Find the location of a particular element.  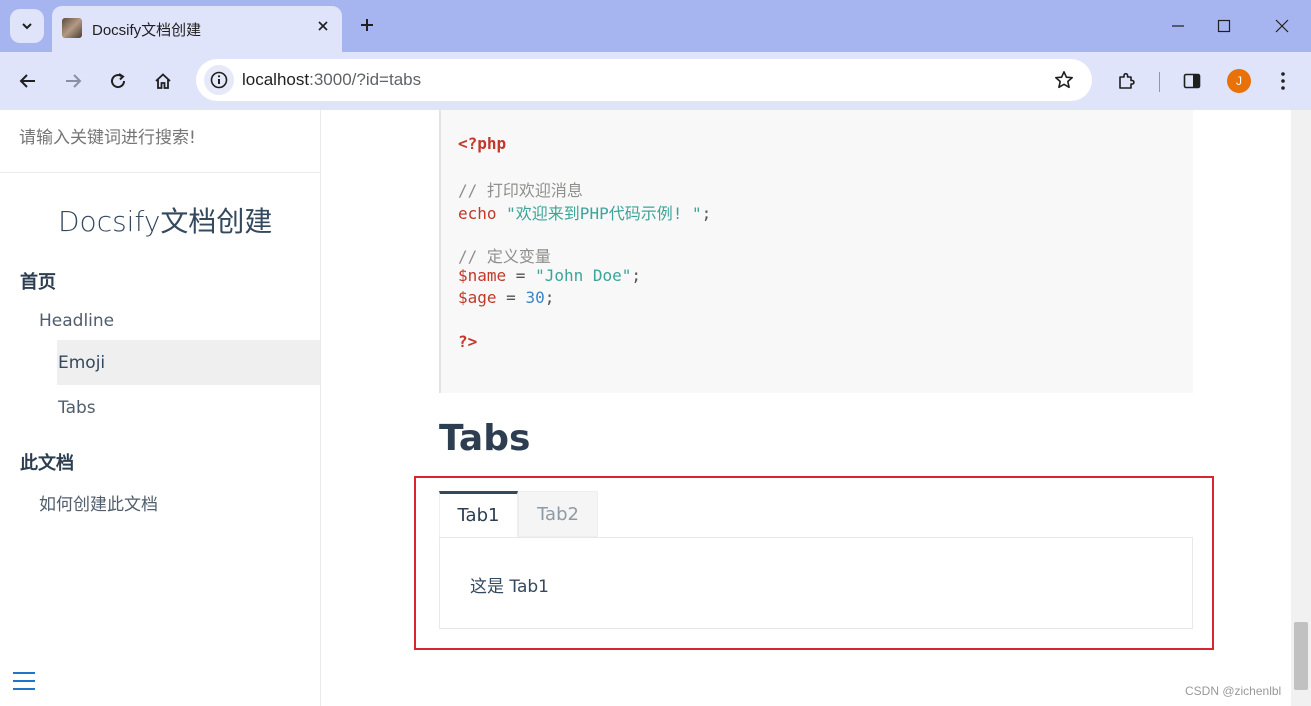

code-keyword: echo is located at coordinates (477, 213).